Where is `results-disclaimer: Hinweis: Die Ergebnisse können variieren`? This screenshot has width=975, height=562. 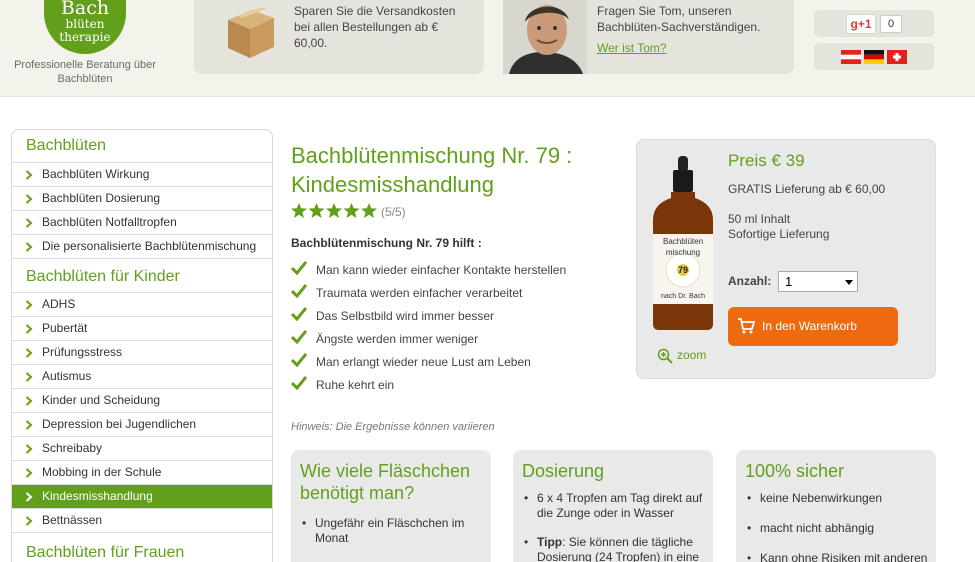 results-disclaimer: Hinweis: Die Ergebnisse können variieren is located at coordinates (393, 427).